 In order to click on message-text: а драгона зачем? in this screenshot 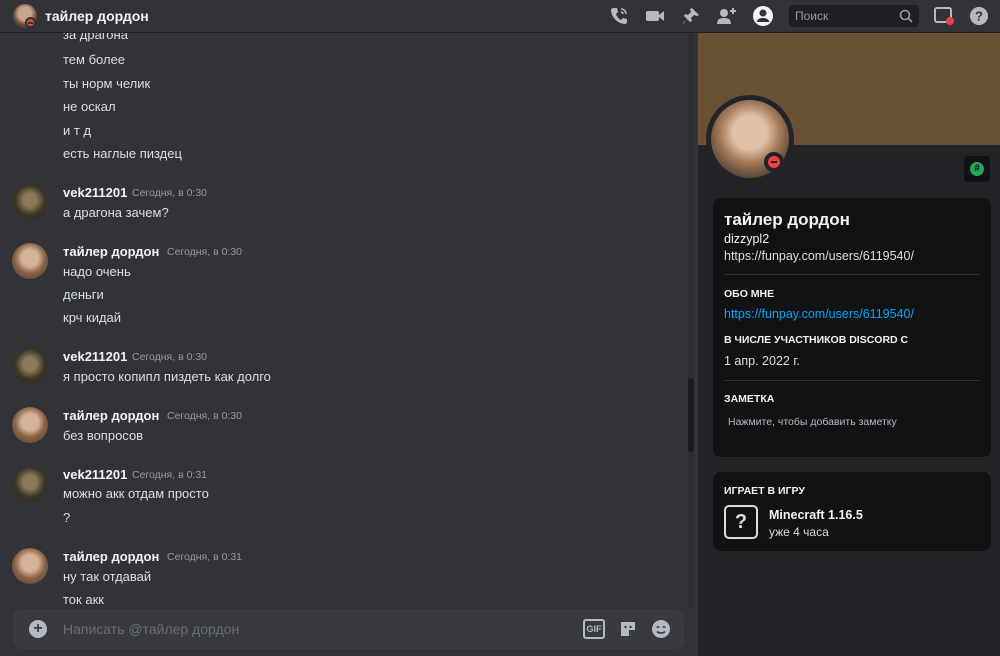, I will do `click(116, 212)`.